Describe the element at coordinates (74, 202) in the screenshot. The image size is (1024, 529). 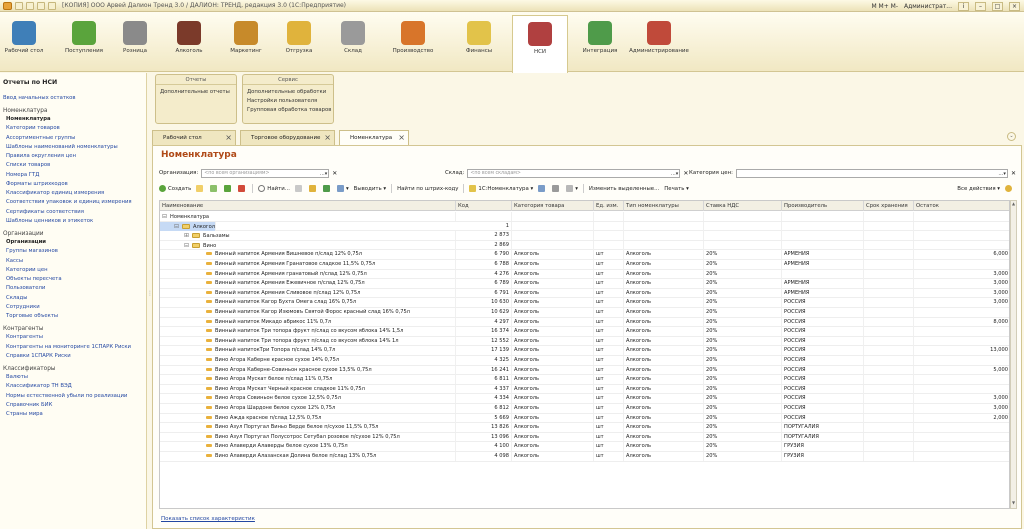
I see `sidebar-item: Соответствия упаковок и единиц измерения` at that location.